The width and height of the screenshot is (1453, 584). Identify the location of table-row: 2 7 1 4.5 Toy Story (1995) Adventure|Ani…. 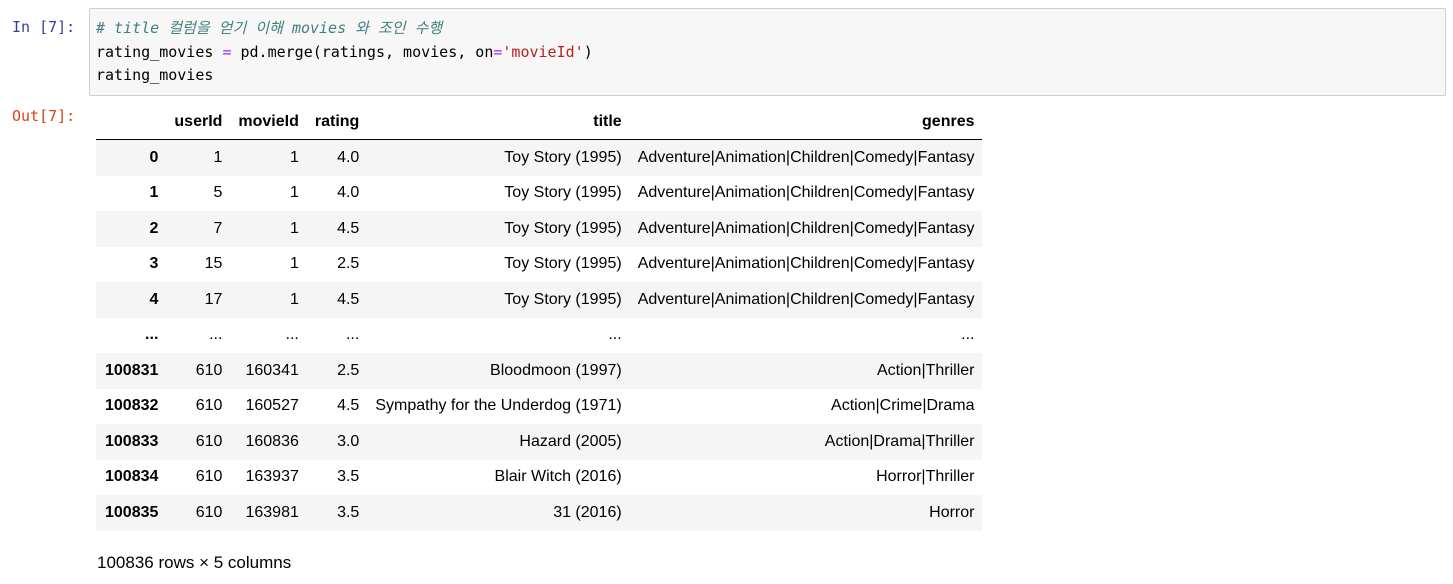
(539, 229).